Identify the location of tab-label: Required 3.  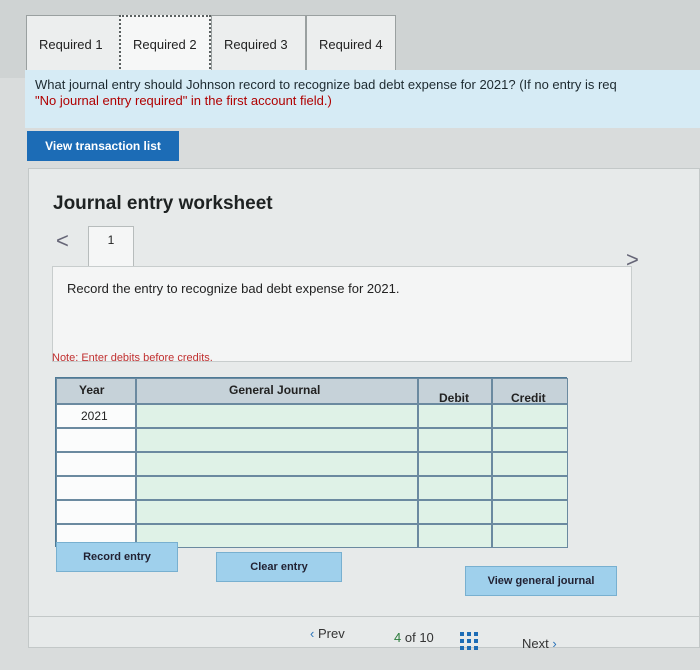
(256, 44).